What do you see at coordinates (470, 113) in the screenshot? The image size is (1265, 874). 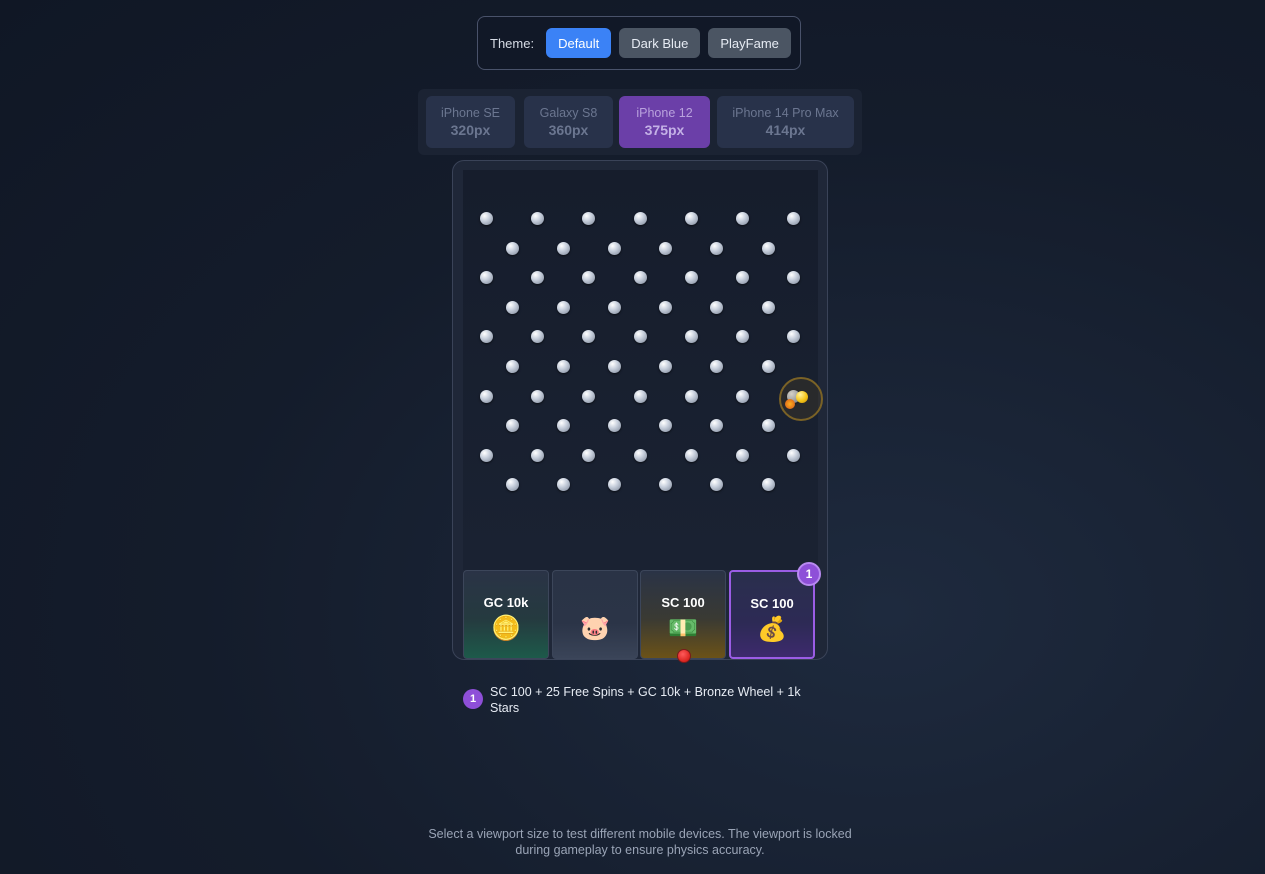 I see `device-name: iPhone SE` at bounding box center [470, 113].